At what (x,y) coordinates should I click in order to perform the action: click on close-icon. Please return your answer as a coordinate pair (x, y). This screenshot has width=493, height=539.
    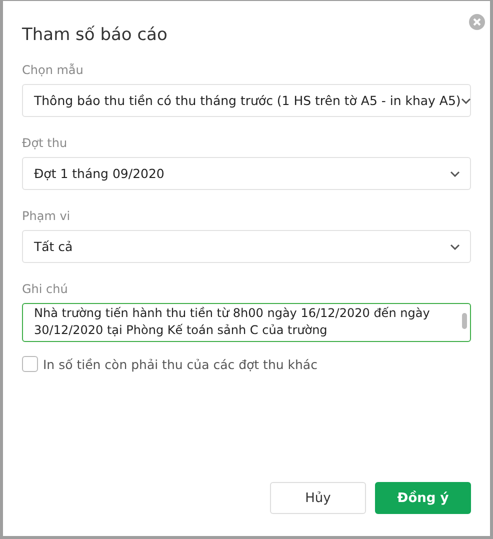
    Looking at the image, I should click on (477, 22).